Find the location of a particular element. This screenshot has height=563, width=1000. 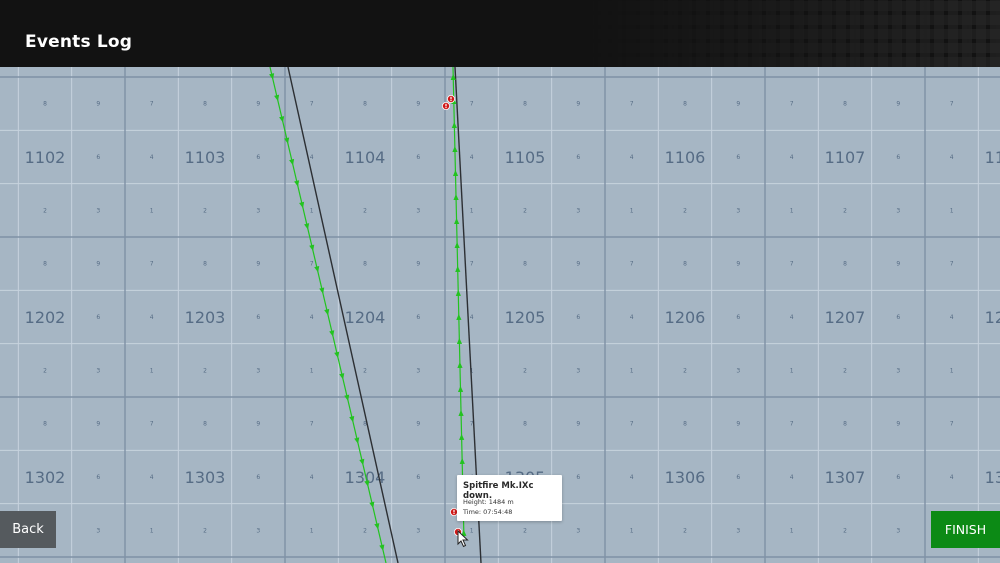

finish-button: FINISH is located at coordinates (965, 529).